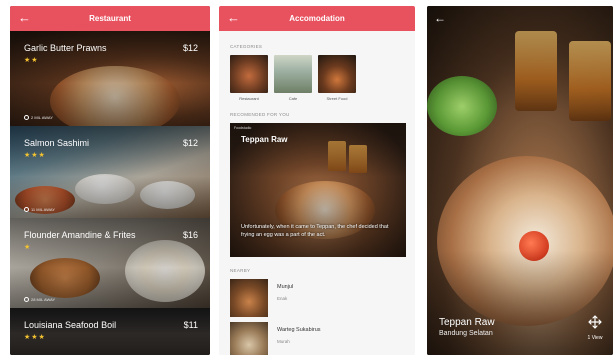 The height and width of the screenshot is (355, 613). Describe the element at coordinates (43, 299) in the screenshot. I see `distance-text: 28 MIL AWAY` at that location.